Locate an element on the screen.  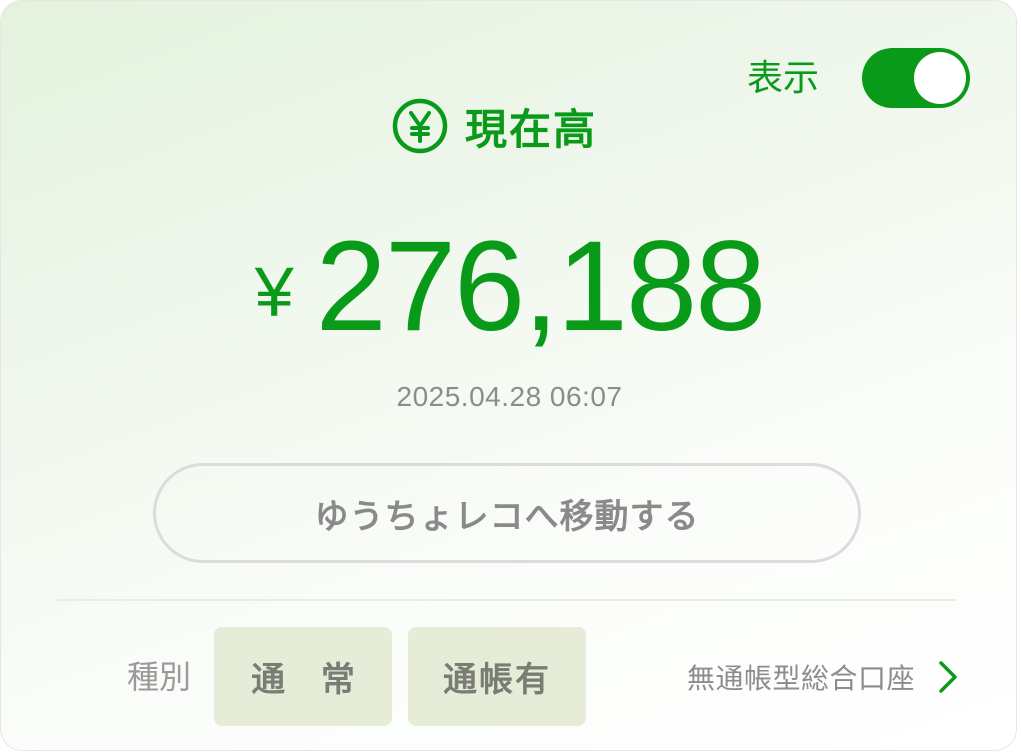
divider is located at coordinates (507, 600).